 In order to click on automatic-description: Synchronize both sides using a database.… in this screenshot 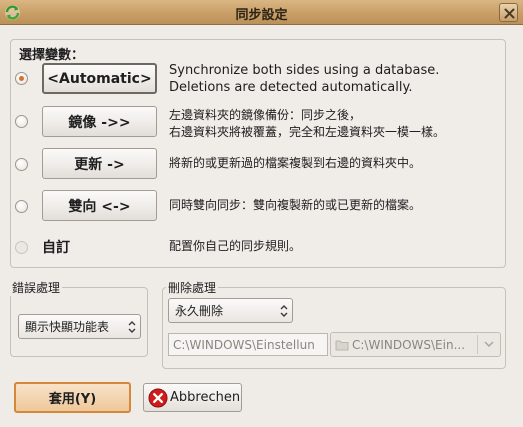, I will do `click(304, 79)`.